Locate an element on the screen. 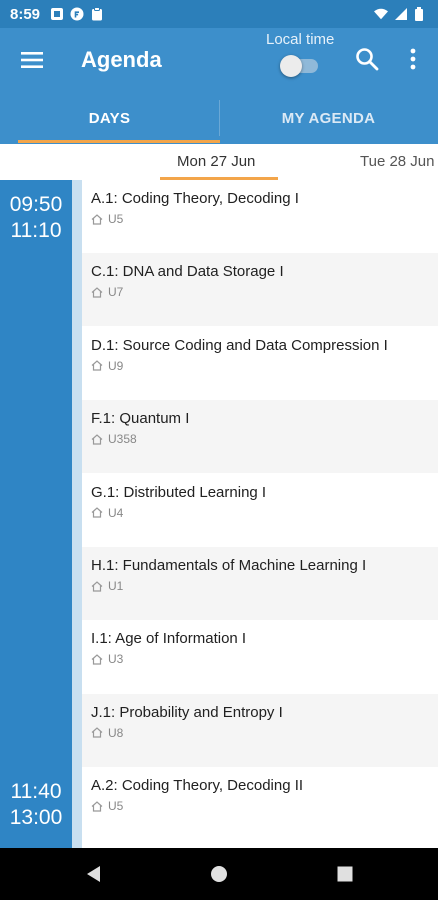 The image size is (438, 900). session-title: C.1: DNA and Data Storage I is located at coordinates (187, 272).